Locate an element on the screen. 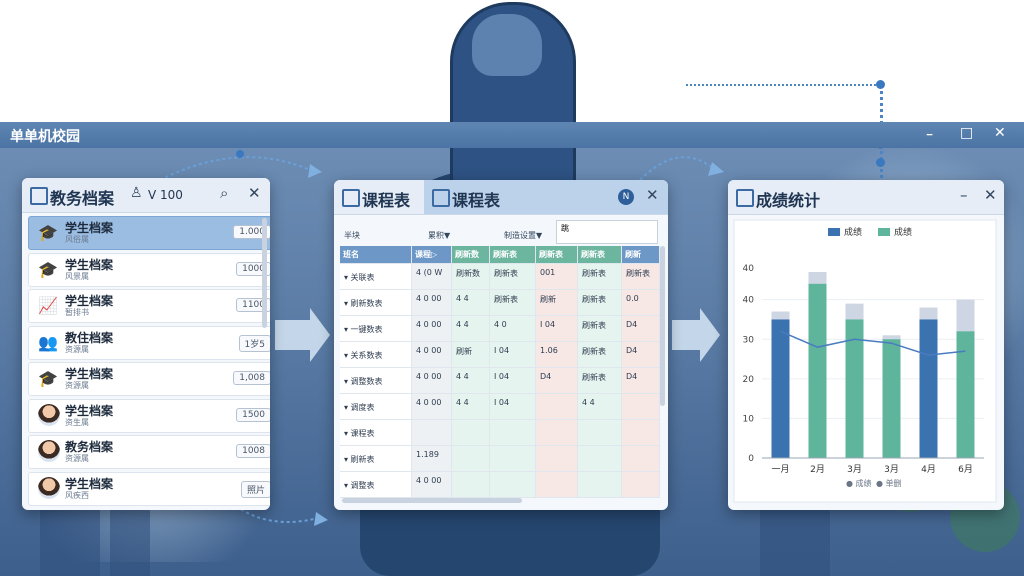  schedule-cell: 0.0 is located at coordinates (641, 303).